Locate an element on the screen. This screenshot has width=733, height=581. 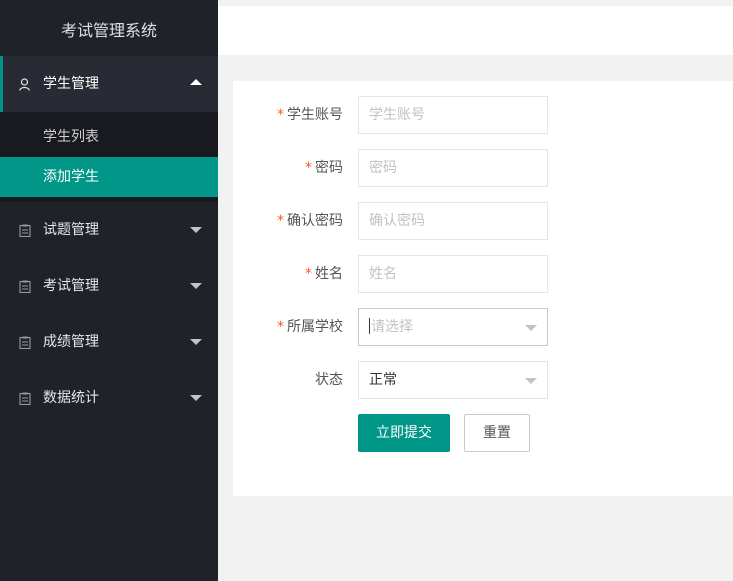
form-row-status: 状态 正常 is located at coordinates (483, 380).